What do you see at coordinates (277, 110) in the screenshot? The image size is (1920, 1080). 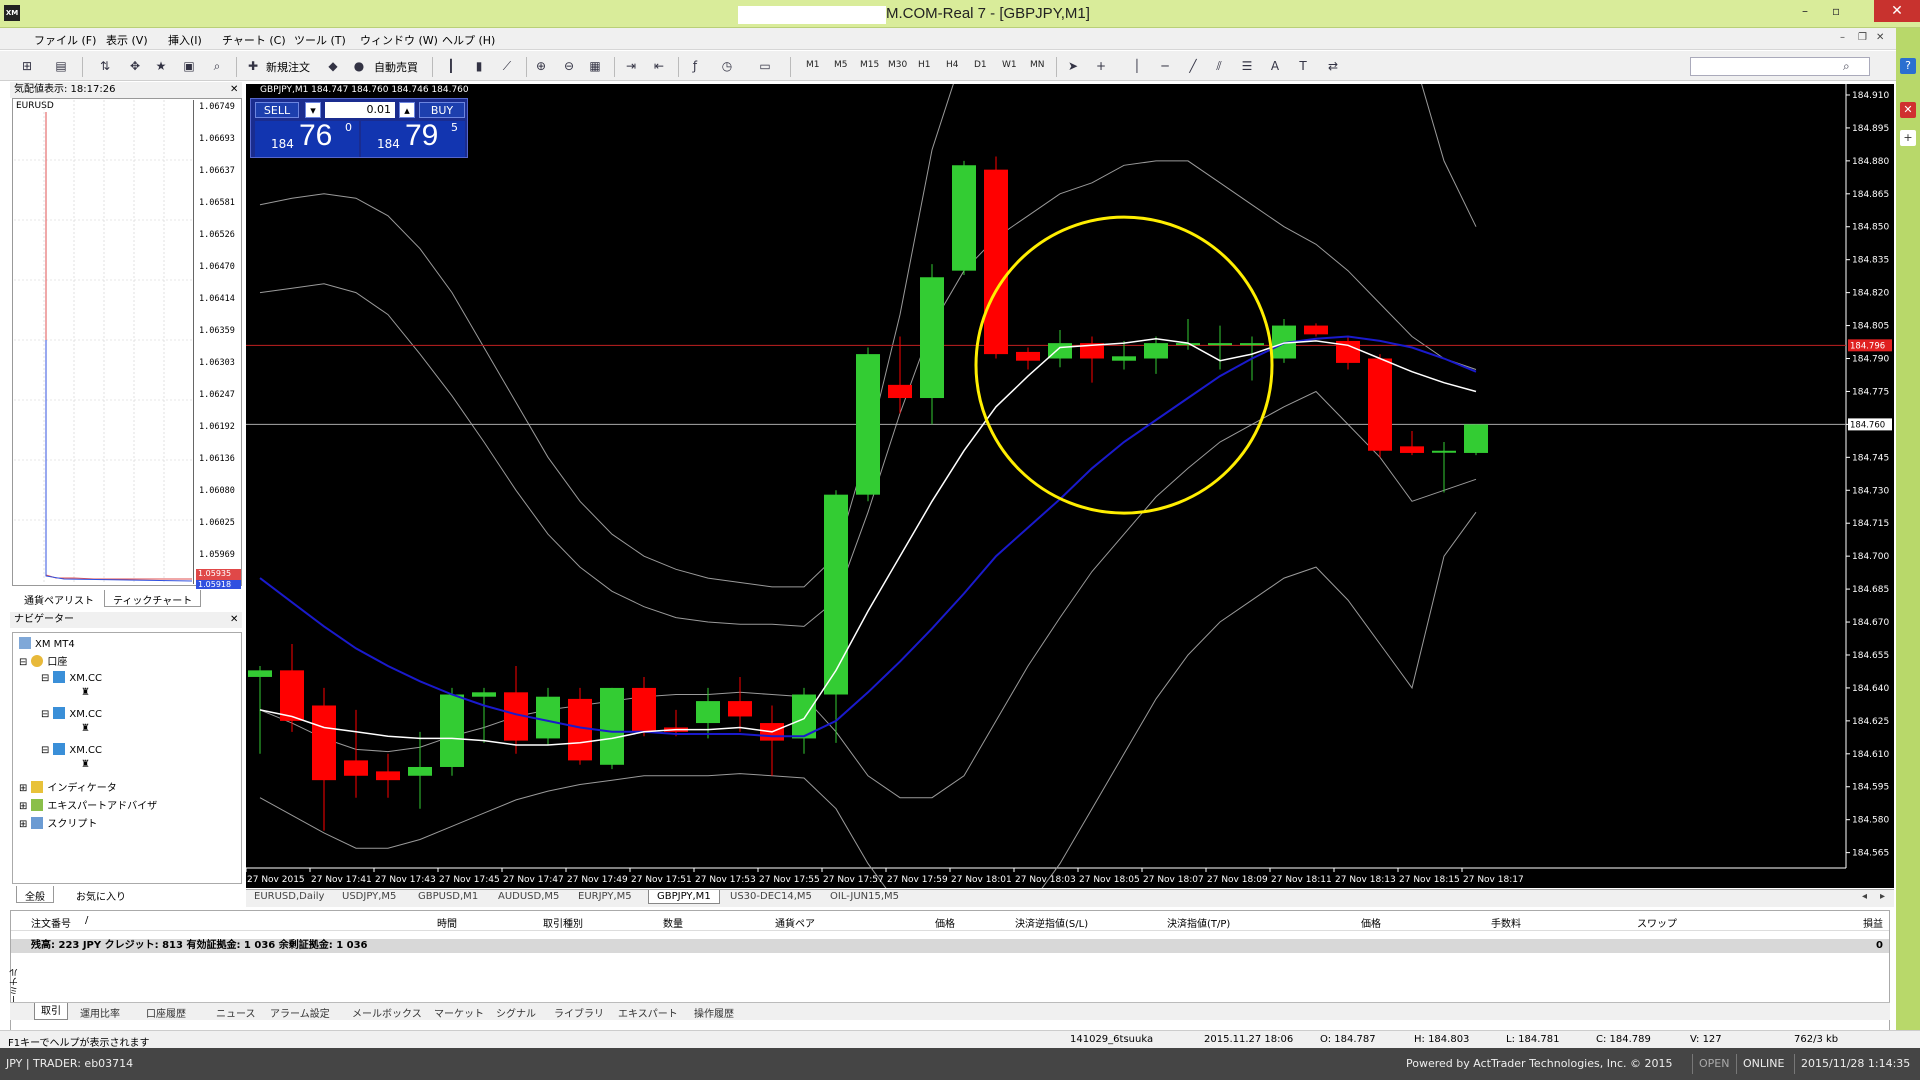 I see `sell-button: SELL` at bounding box center [277, 110].